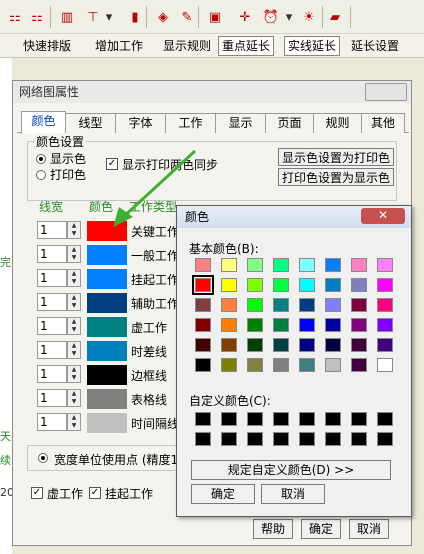  Describe the element at coordinates (273, 529) in the screenshot. I see `help-button: 帮助` at that location.